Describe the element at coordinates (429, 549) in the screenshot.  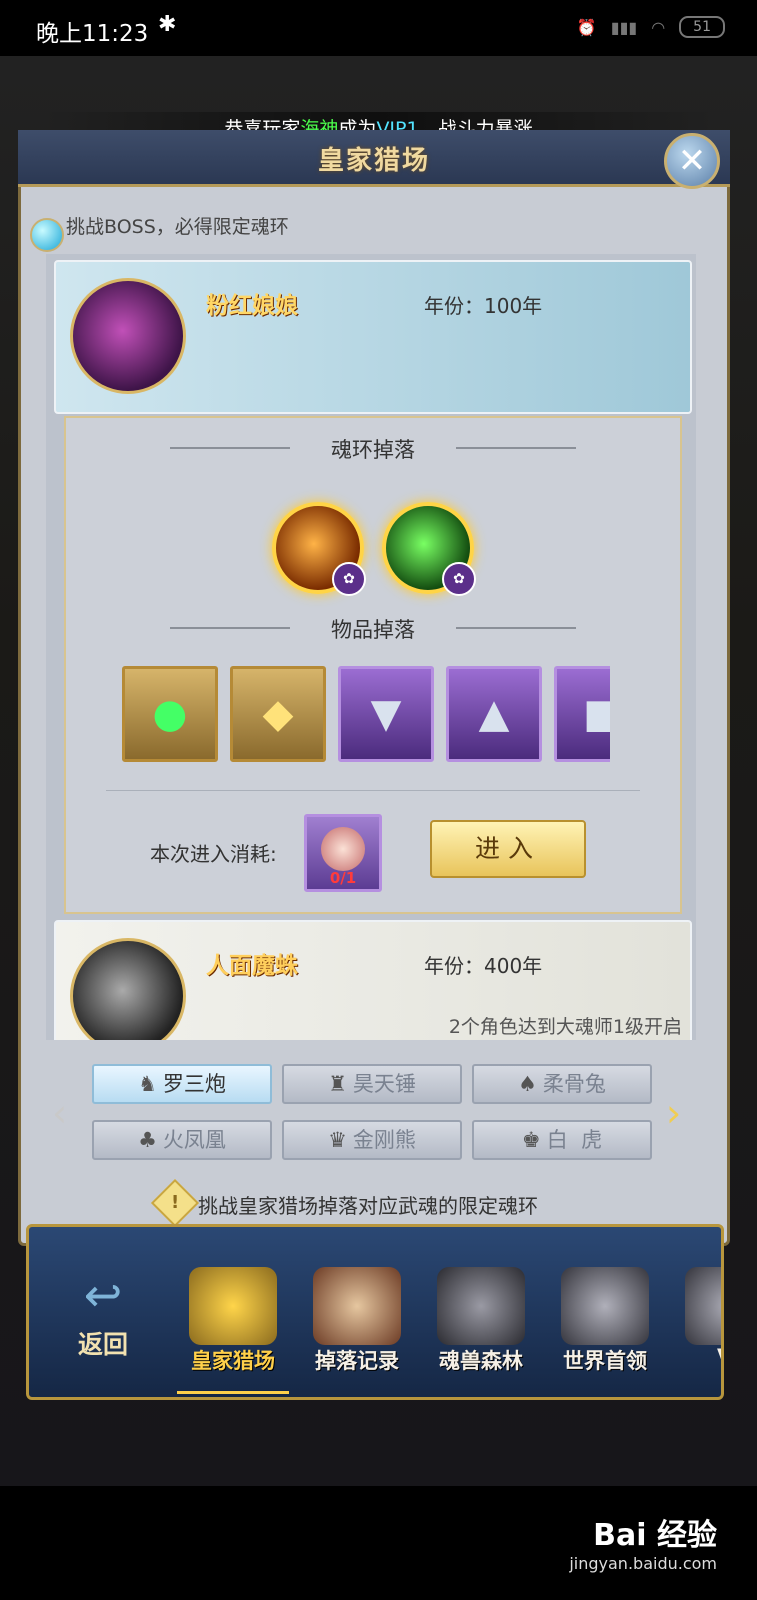
I see `grass-soul-ring-icon: ✿` at that location.